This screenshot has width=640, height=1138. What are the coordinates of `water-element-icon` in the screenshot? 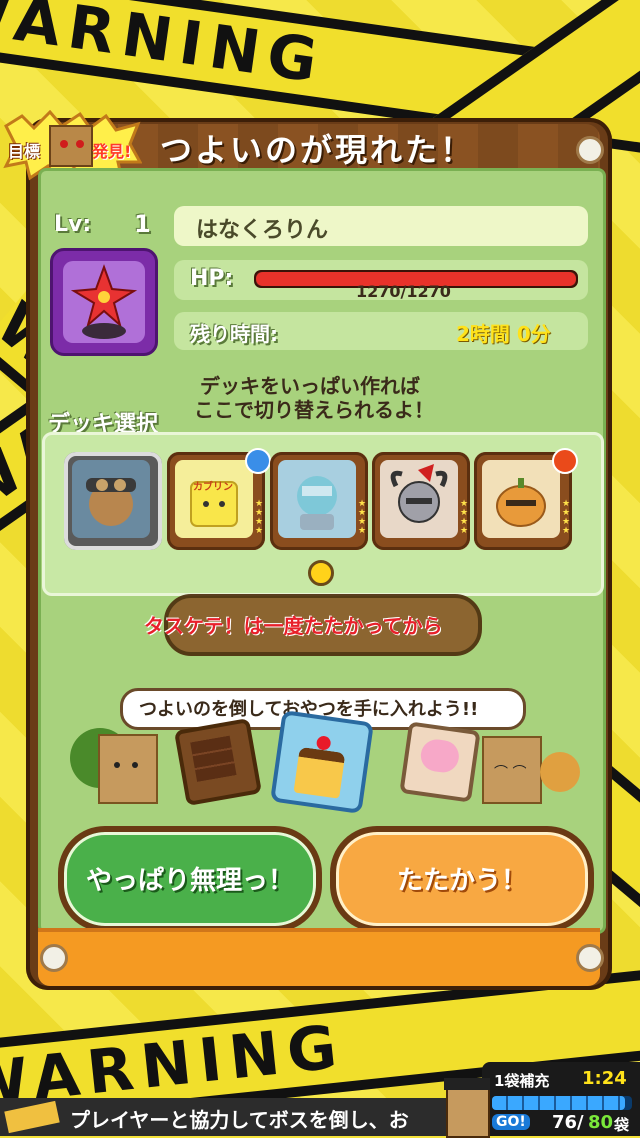 It's located at (258, 461).